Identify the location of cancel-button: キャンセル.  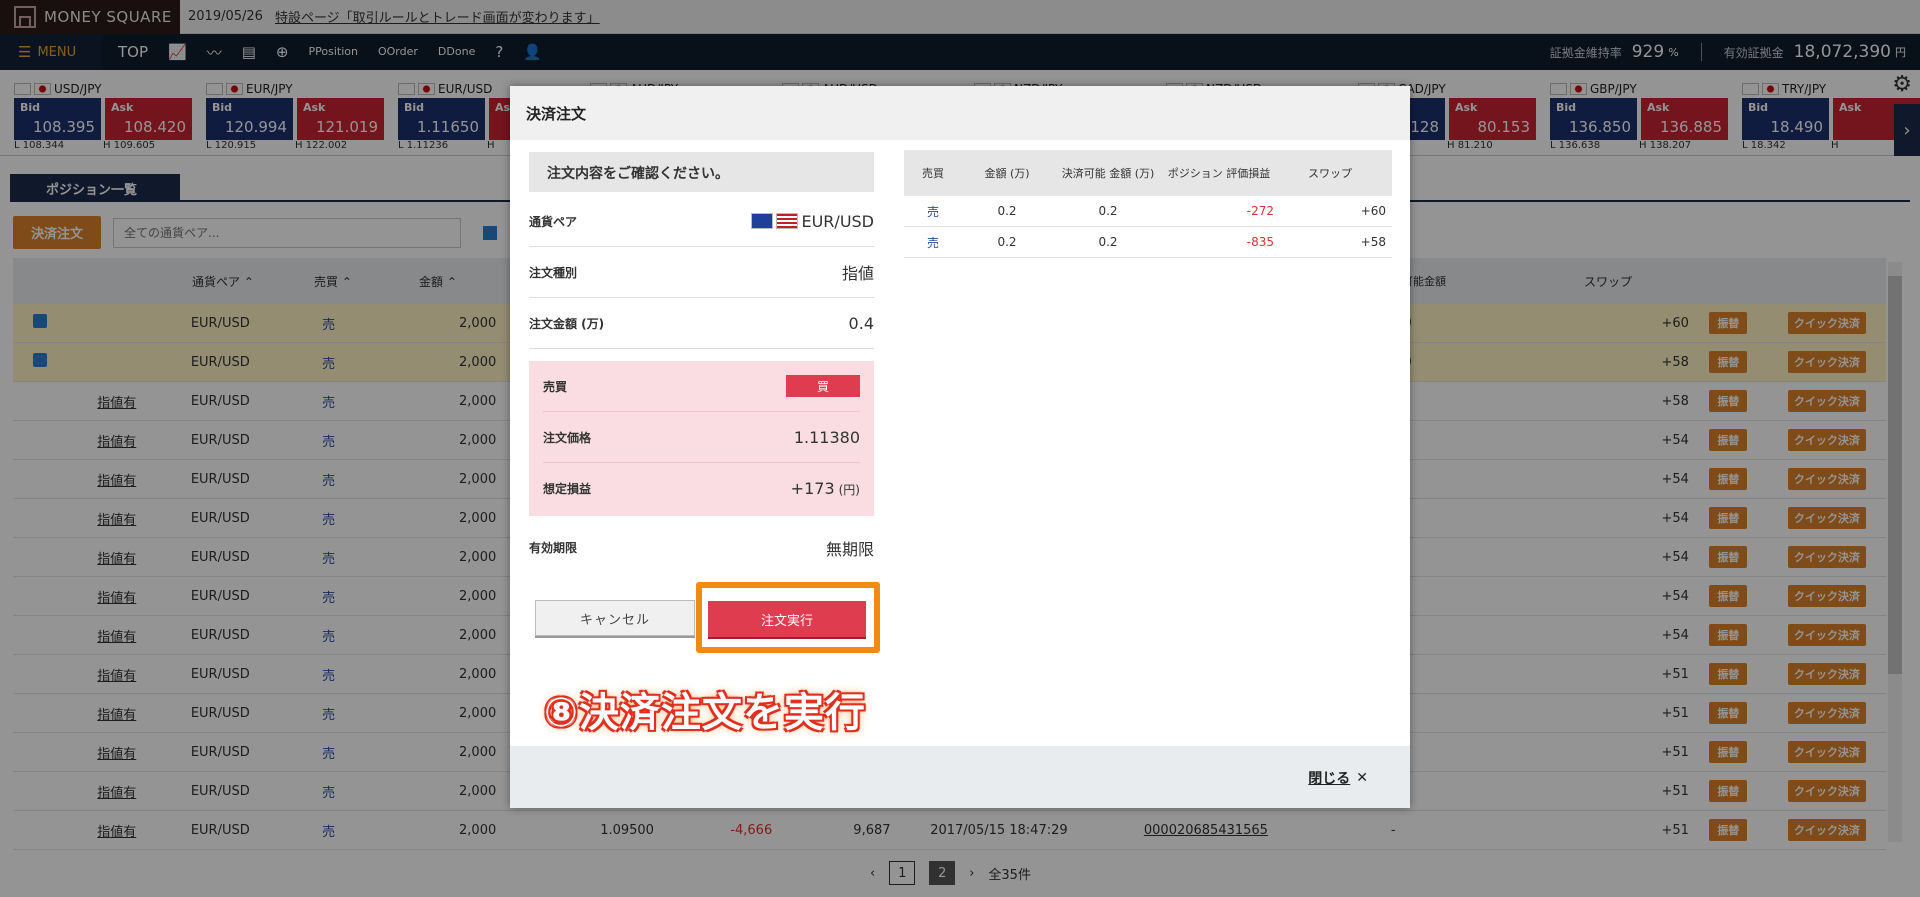
(615, 618).